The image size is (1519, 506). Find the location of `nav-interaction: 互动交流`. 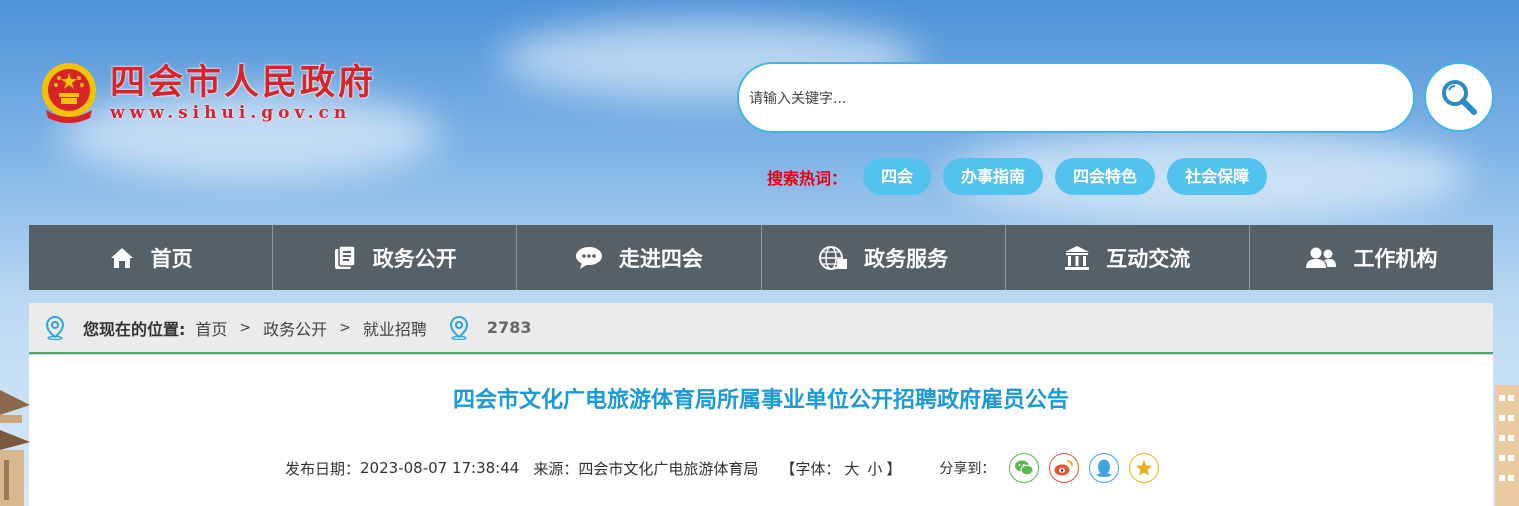

nav-interaction: 互动交流 is located at coordinates (1128, 257).